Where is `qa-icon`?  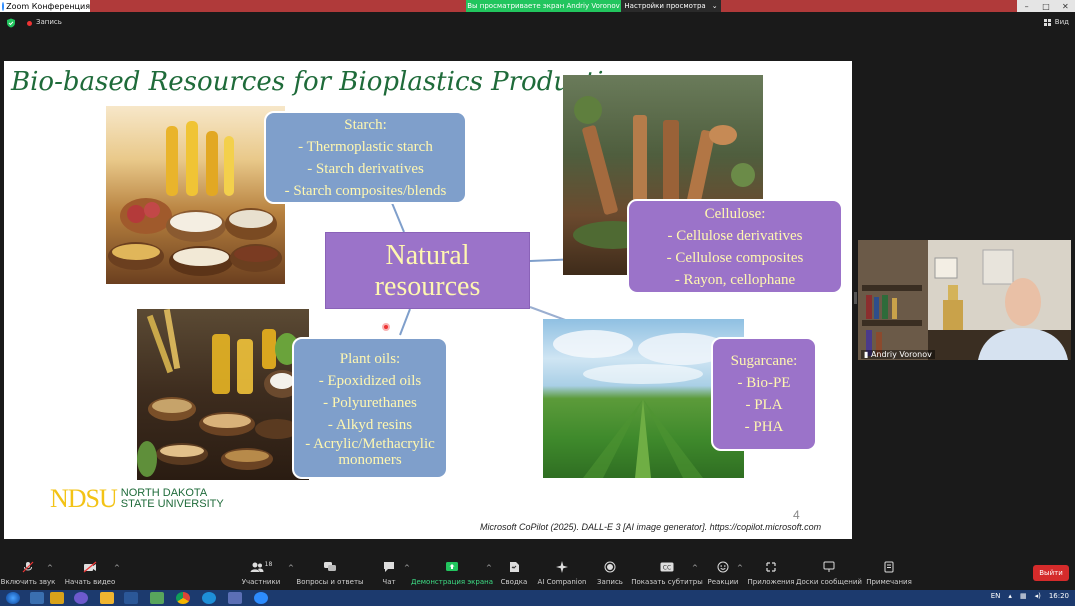 qa-icon is located at coordinates (330, 567).